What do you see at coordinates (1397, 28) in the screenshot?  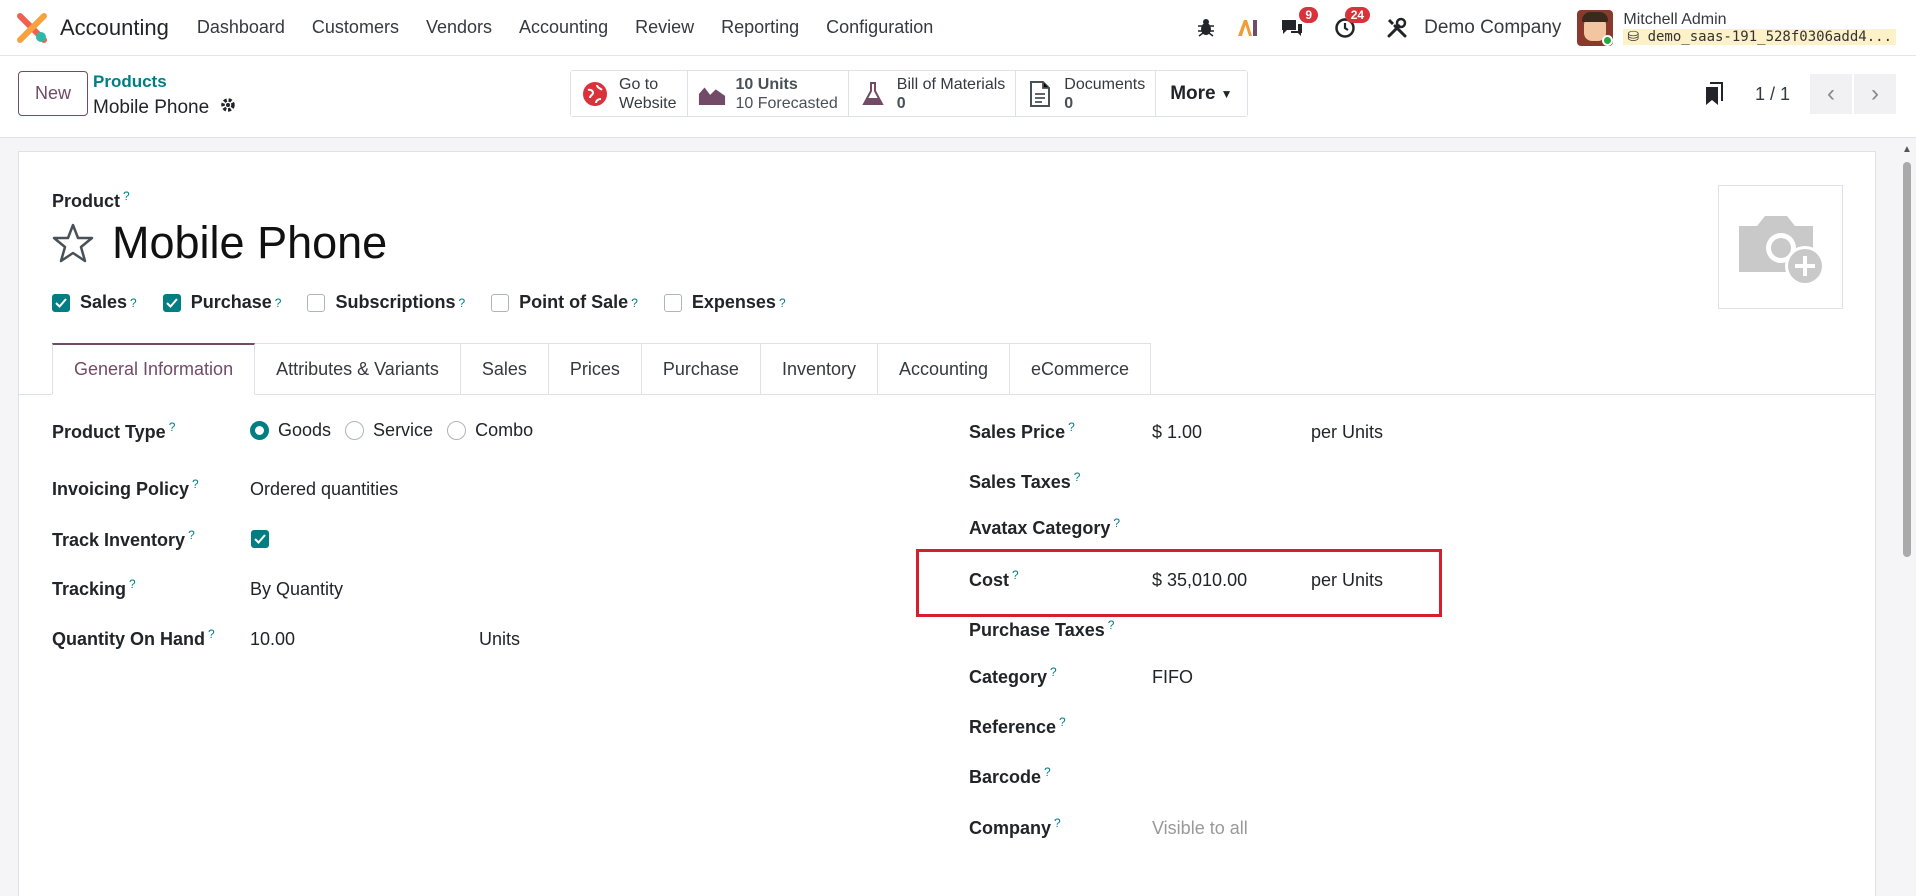 I see `tools-icon` at bounding box center [1397, 28].